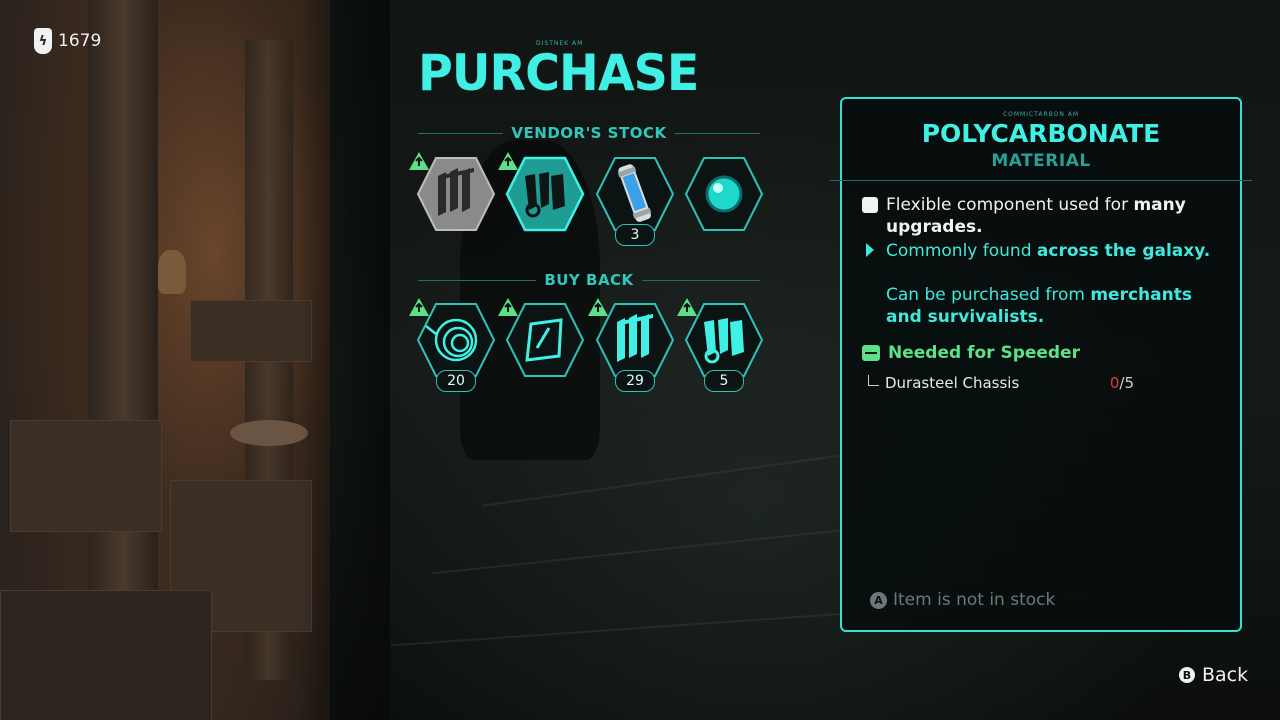 This screenshot has width=1280, height=720. What do you see at coordinates (974, 600) in the screenshot?
I see `stock-status-label: Item is not in stock` at bounding box center [974, 600].